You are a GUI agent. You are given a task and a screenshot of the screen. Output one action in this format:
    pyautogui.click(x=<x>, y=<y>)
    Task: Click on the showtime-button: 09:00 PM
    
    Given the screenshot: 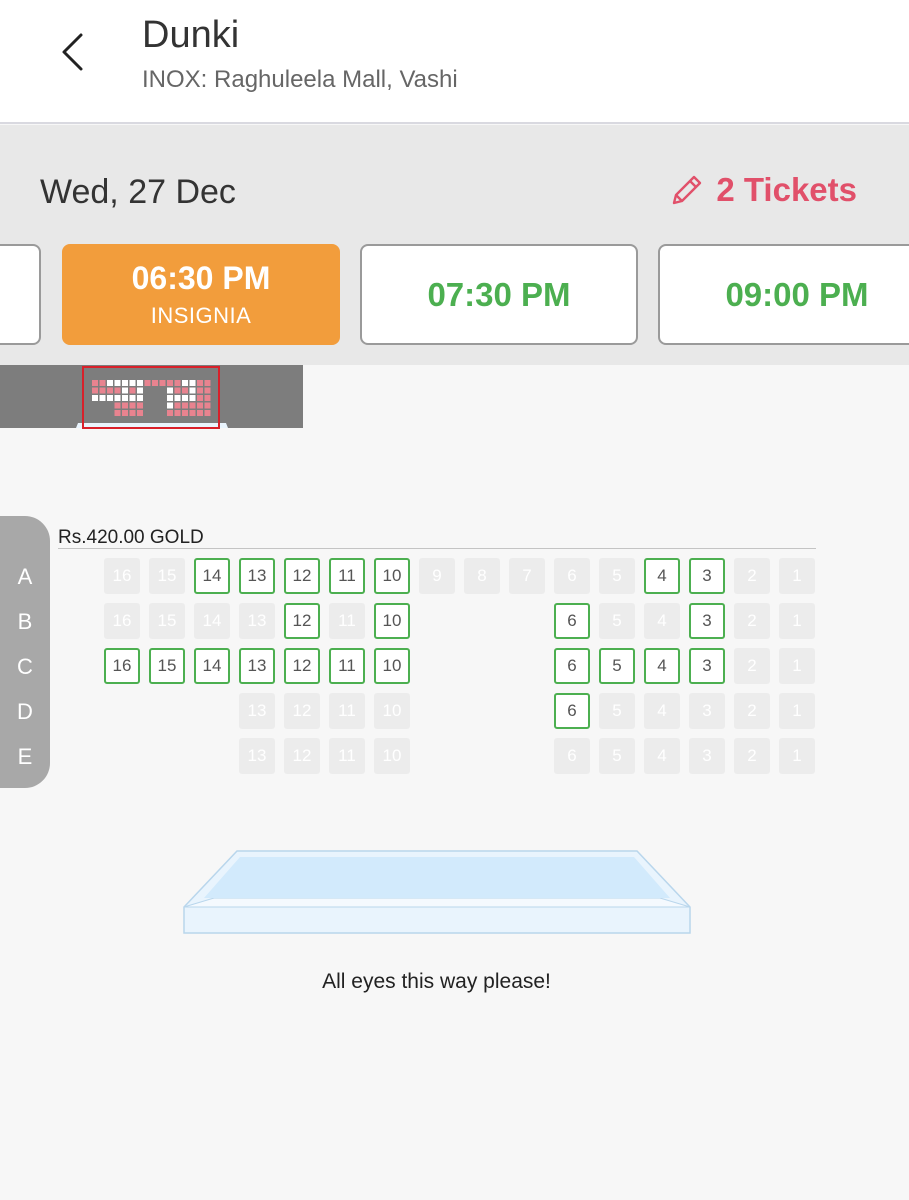 What is the action you would take?
    pyautogui.click(x=783, y=294)
    